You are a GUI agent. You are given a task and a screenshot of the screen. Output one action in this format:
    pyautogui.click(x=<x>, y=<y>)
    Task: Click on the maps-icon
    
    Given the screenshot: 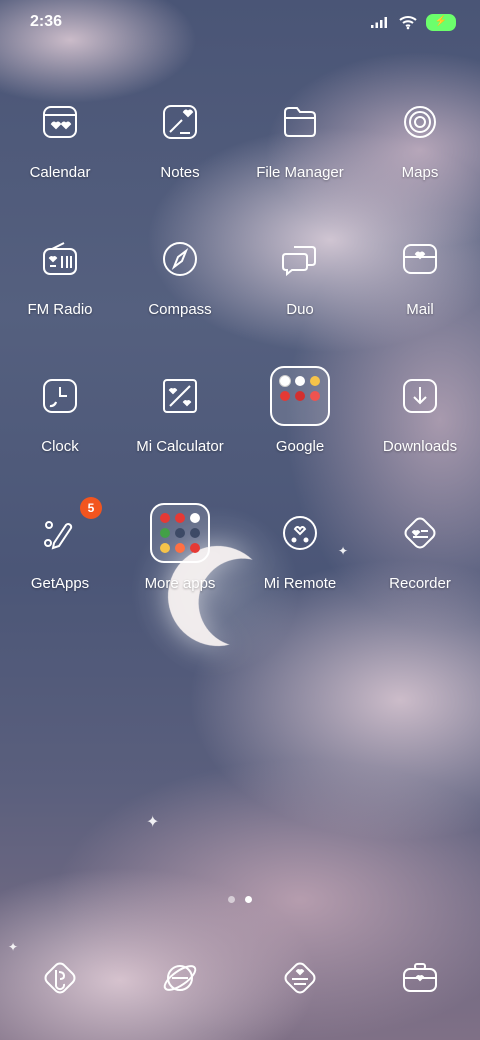 What is the action you would take?
    pyautogui.click(x=420, y=122)
    